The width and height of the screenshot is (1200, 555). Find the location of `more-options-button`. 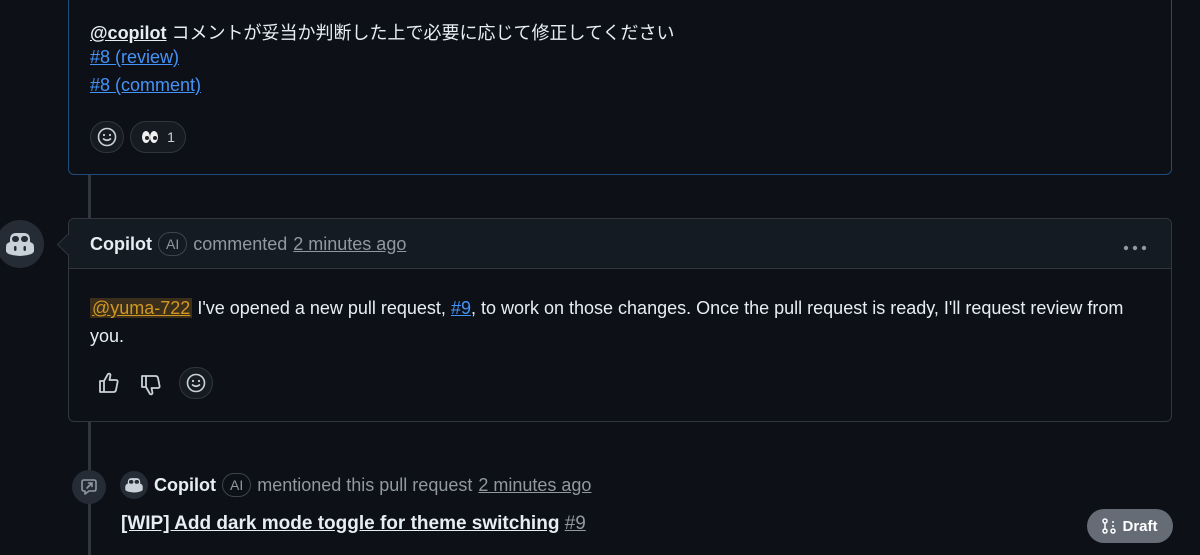

more-options-button is located at coordinates (1135, 244).